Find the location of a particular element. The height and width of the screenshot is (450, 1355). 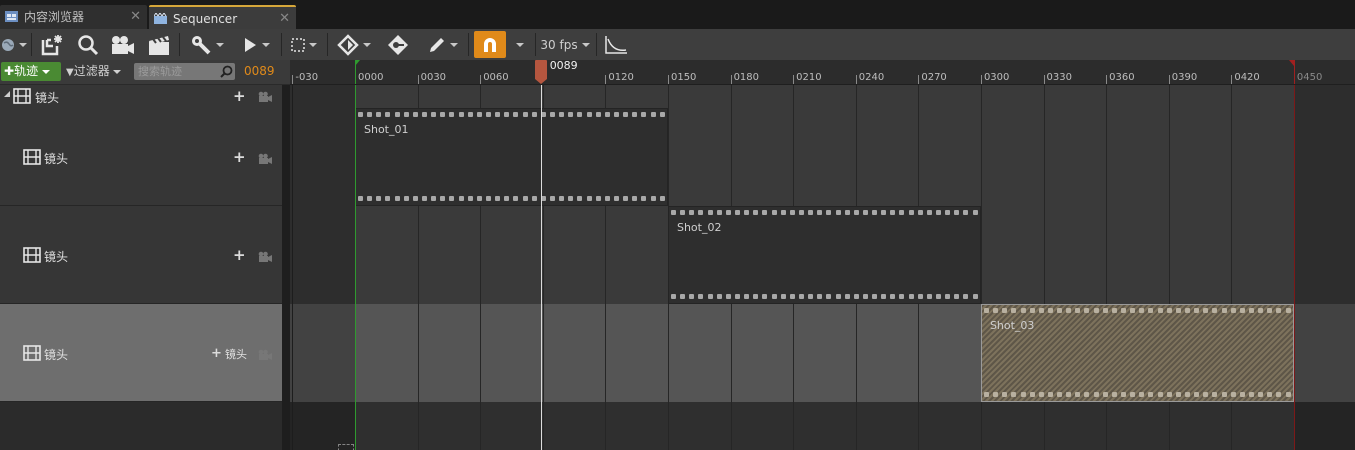

ruler-tick-label: 0000 is located at coordinates (371, 77).